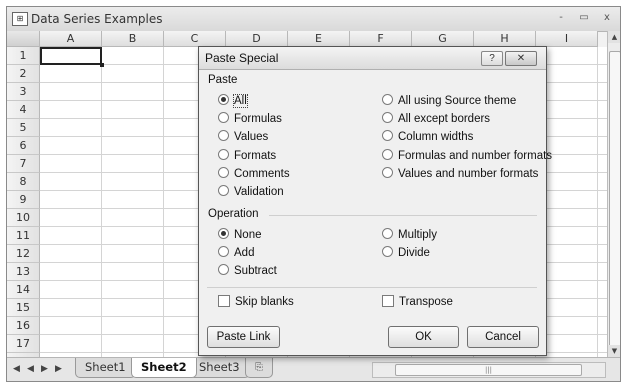  Describe the element at coordinates (23, 110) in the screenshot. I see `row-header: 4` at that location.